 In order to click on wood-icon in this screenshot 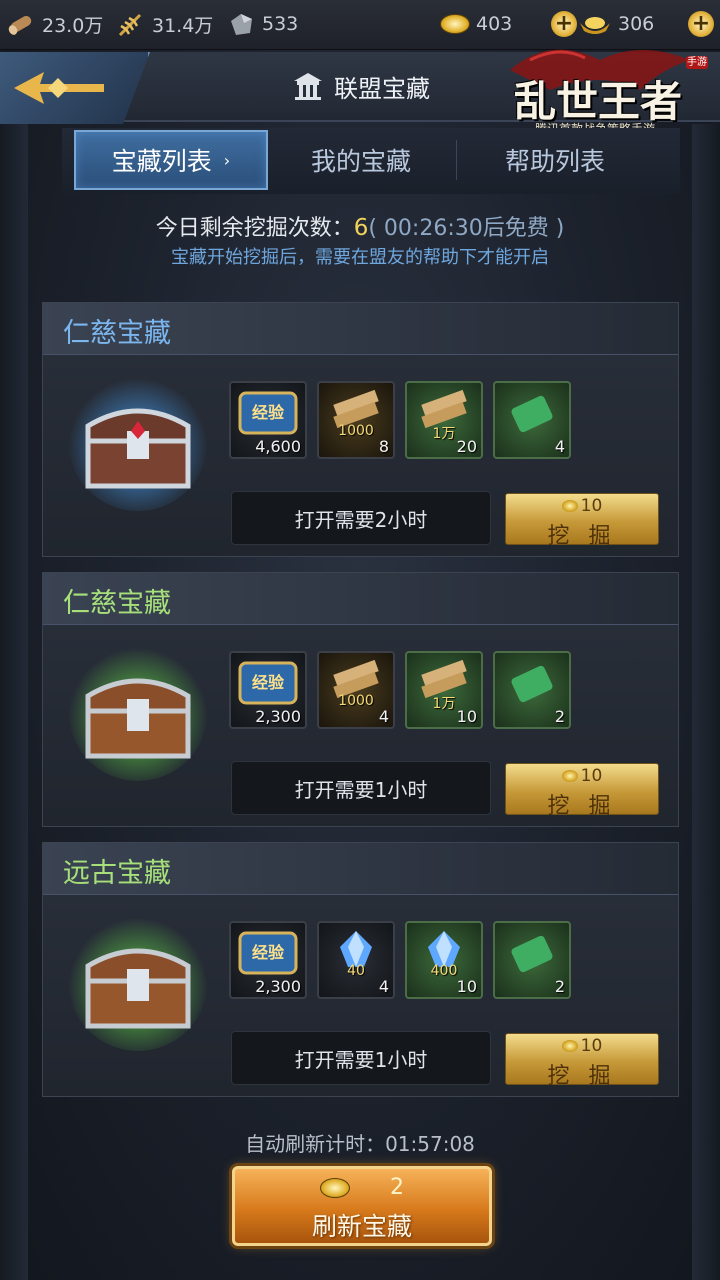, I will do `click(20, 25)`.